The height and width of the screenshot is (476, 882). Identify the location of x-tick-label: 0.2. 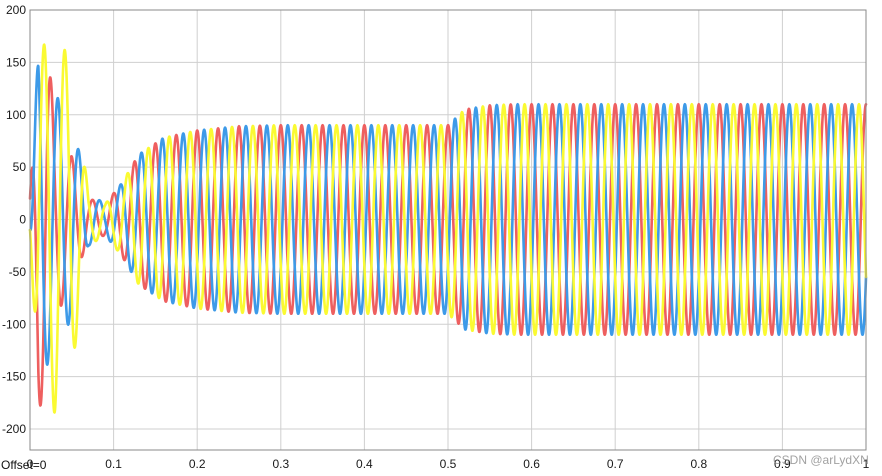
(197, 464).